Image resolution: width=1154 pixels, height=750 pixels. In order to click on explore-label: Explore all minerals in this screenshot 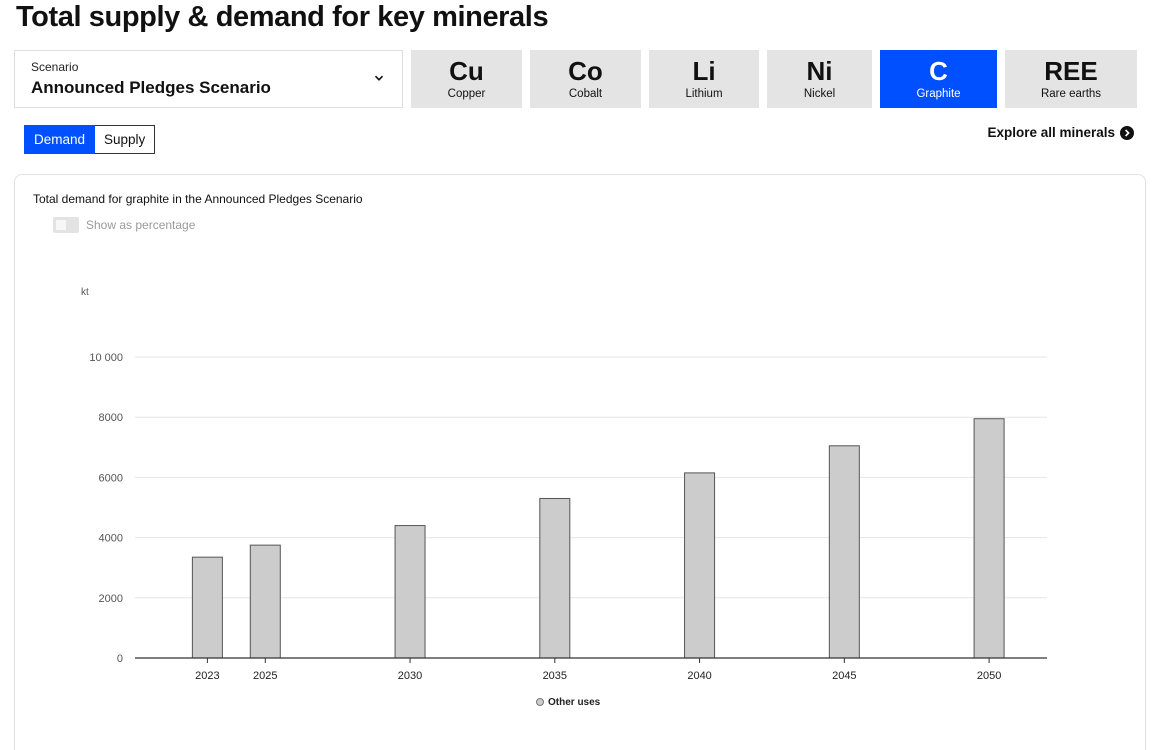, I will do `click(1051, 132)`.